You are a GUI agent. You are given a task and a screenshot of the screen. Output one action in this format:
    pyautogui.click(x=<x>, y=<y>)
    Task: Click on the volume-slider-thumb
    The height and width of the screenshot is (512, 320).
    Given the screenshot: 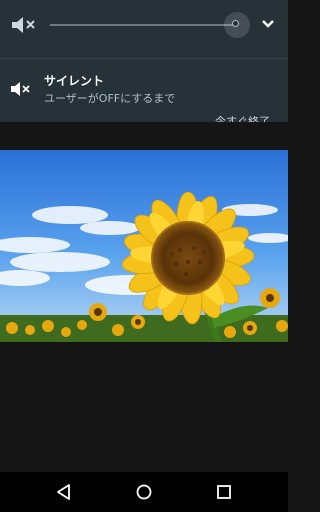 What is the action you would take?
    pyautogui.click(x=235, y=23)
    